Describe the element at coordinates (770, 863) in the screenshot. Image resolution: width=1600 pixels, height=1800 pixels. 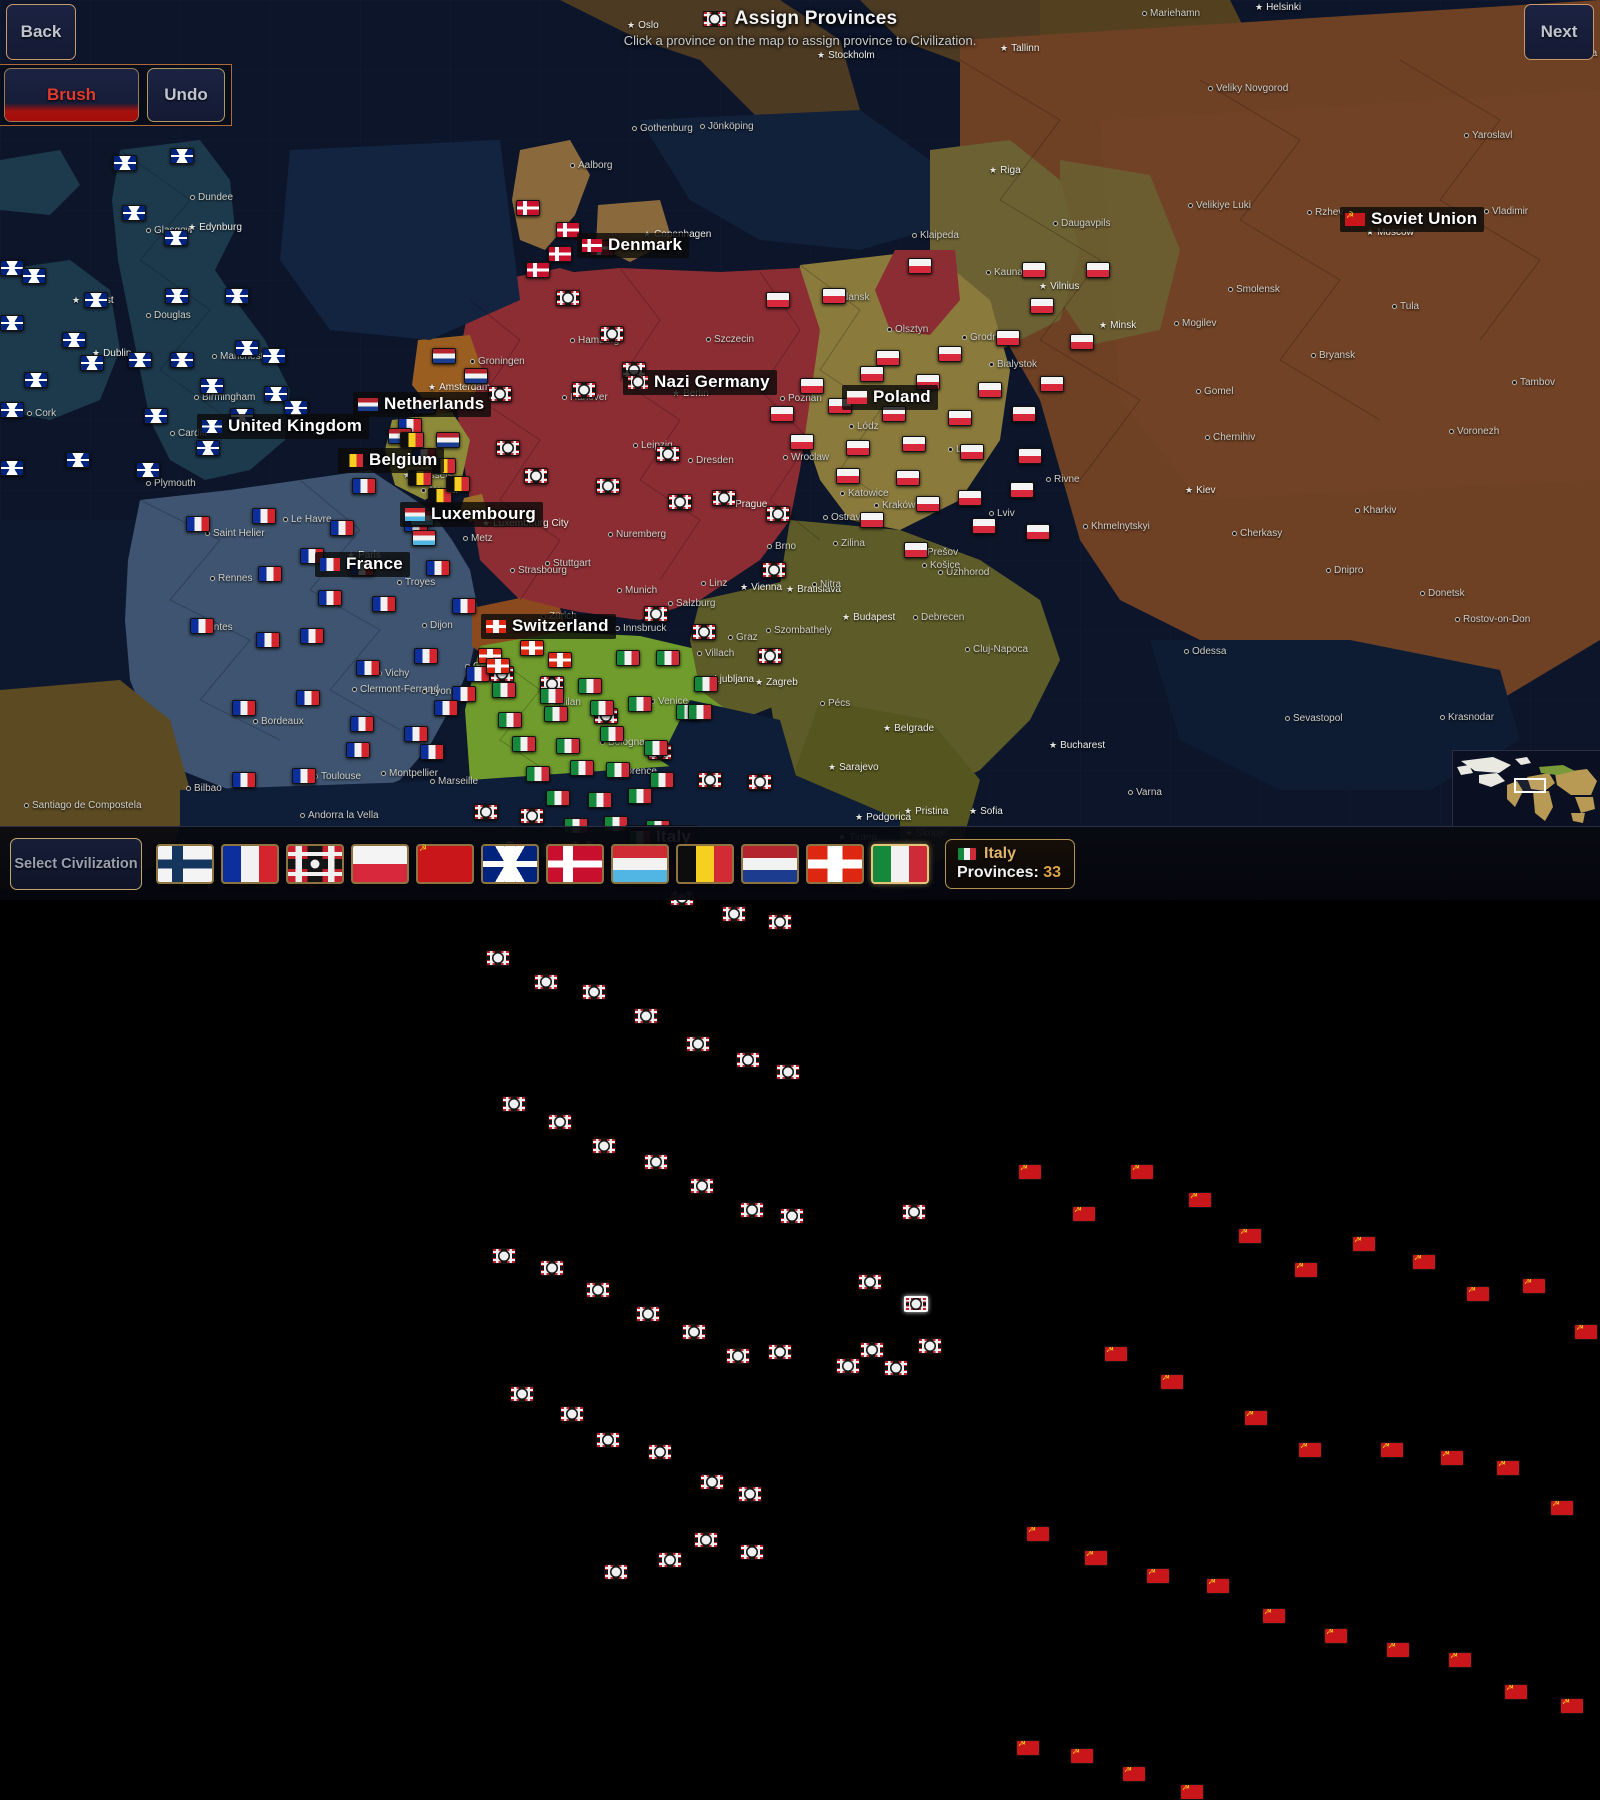
I see `civ-flag-netherlands` at that location.